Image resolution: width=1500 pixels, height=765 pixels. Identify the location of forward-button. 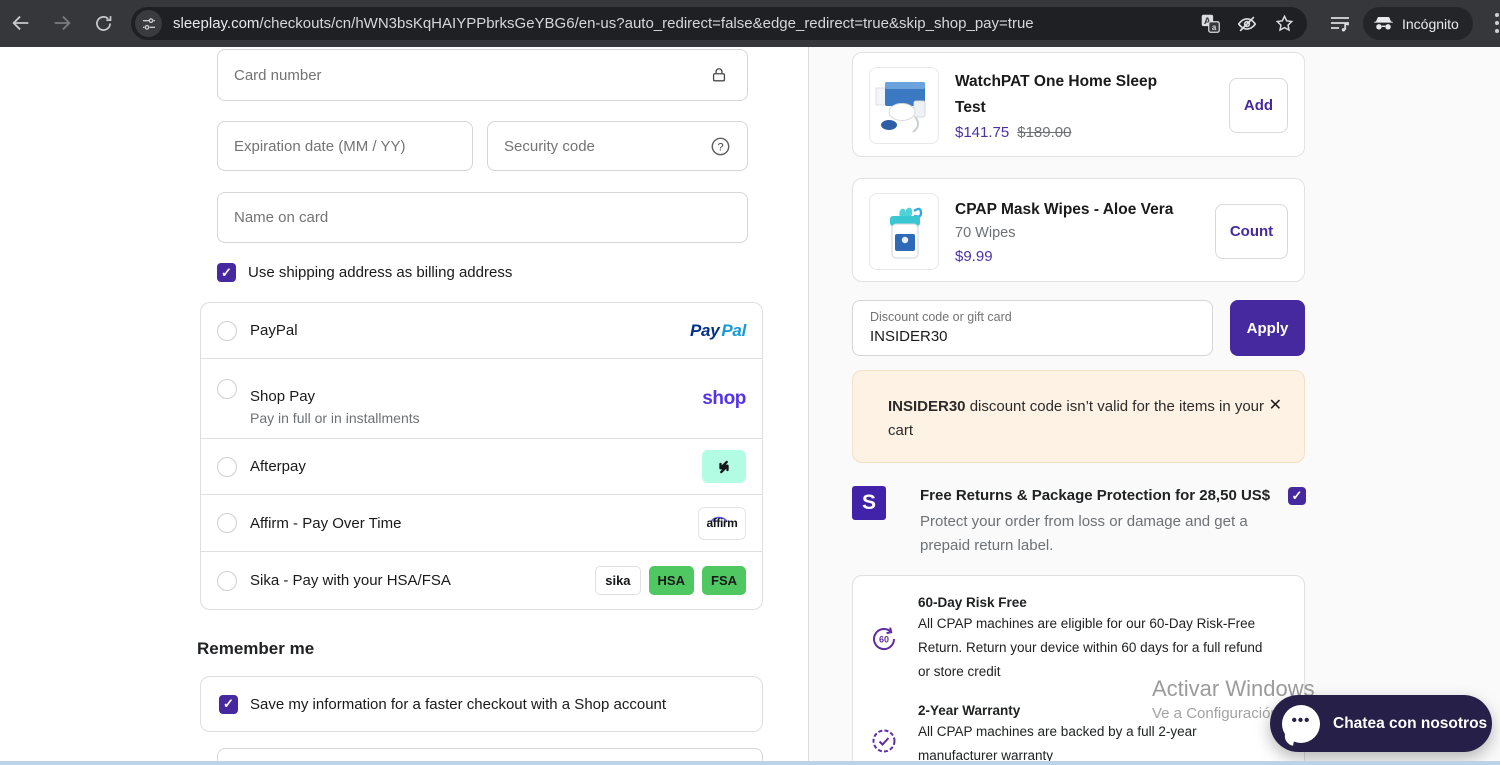
(62, 23).